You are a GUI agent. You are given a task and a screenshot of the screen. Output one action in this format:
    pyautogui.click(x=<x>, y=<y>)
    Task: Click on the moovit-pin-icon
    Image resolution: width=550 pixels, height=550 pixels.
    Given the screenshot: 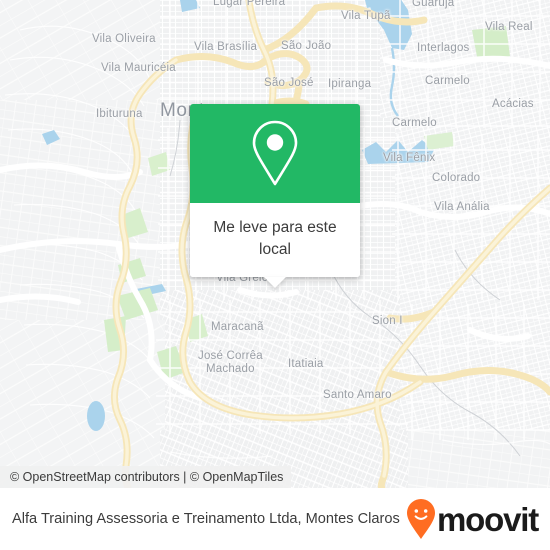 What is the action you would take?
    pyautogui.click(x=421, y=519)
    